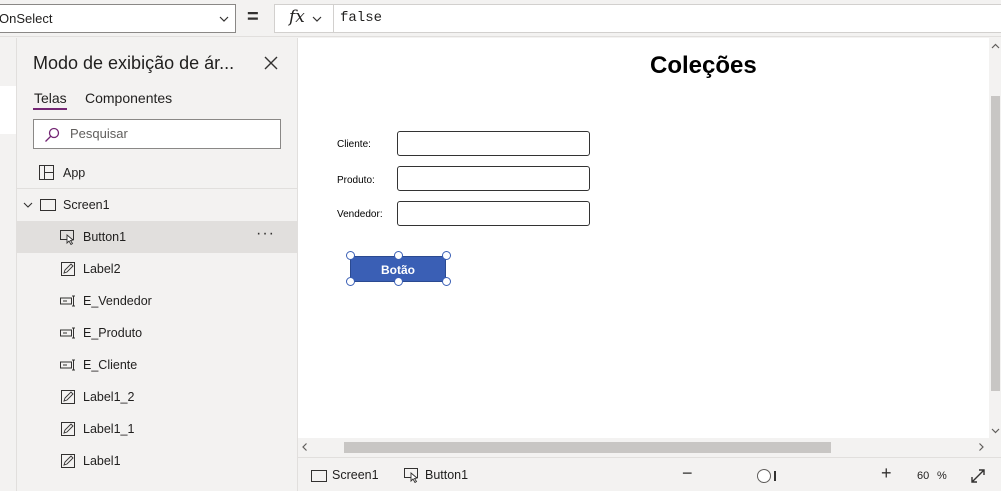 The height and width of the screenshot is (491, 1001). Describe the element at coordinates (355, 475) in the screenshot. I see `breadcrumb-screen: Screen1` at that location.